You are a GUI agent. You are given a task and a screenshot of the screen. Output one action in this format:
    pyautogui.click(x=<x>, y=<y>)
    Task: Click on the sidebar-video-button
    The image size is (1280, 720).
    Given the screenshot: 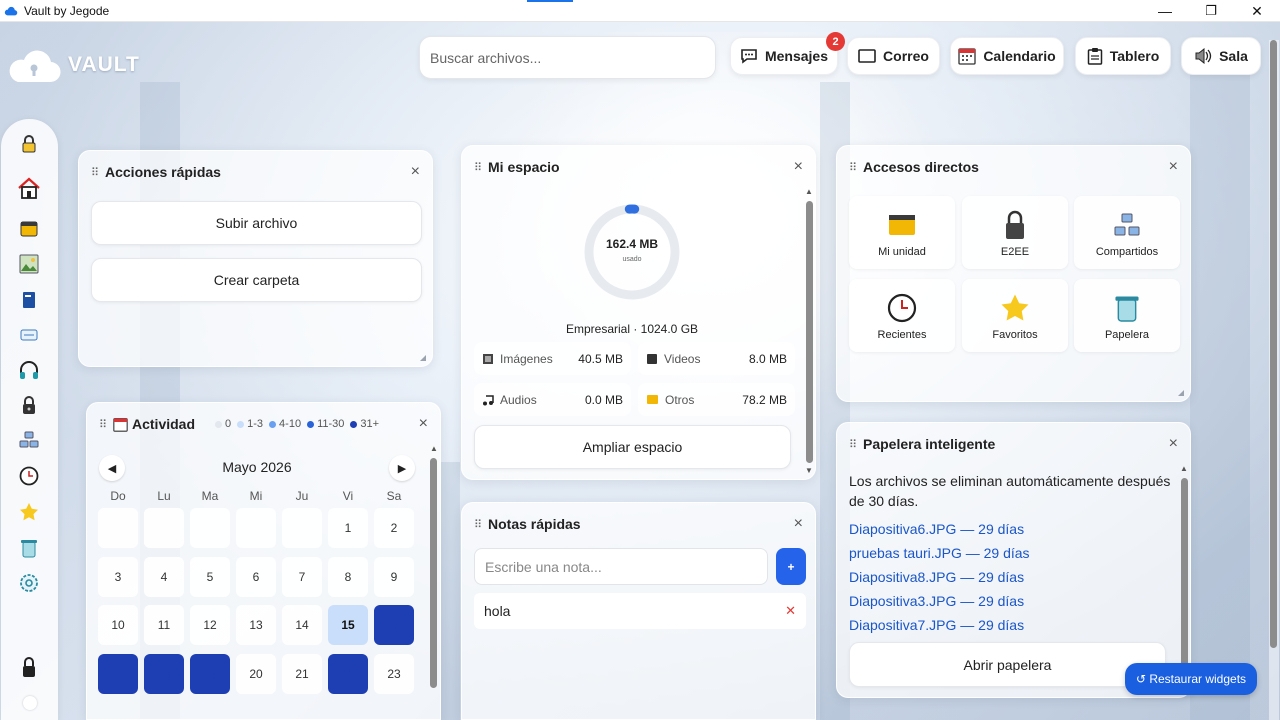 What is the action you would take?
    pyautogui.click(x=29, y=335)
    